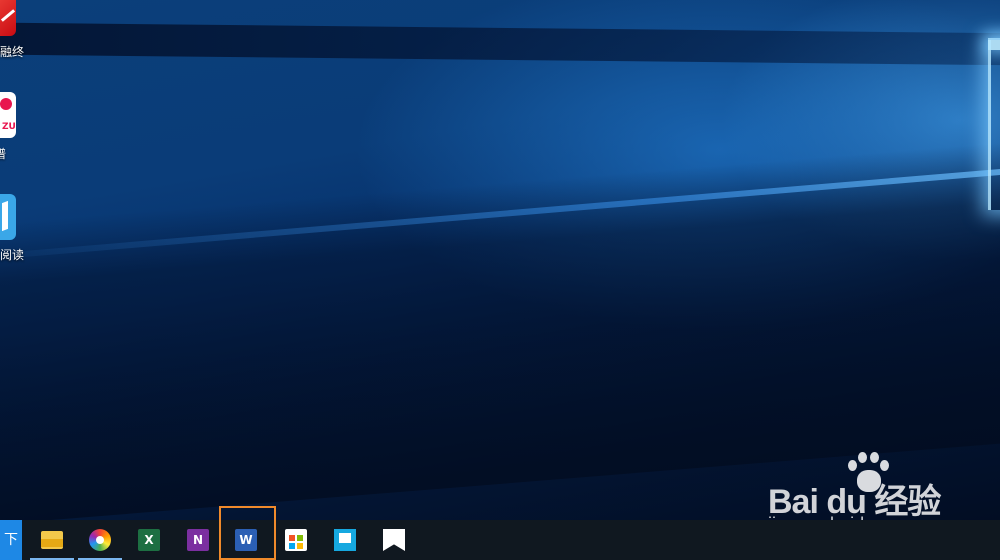 Image resolution: width=1000 pixels, height=560 pixels. I want to click on taskbar-app-onenote: N, so click(198, 540).